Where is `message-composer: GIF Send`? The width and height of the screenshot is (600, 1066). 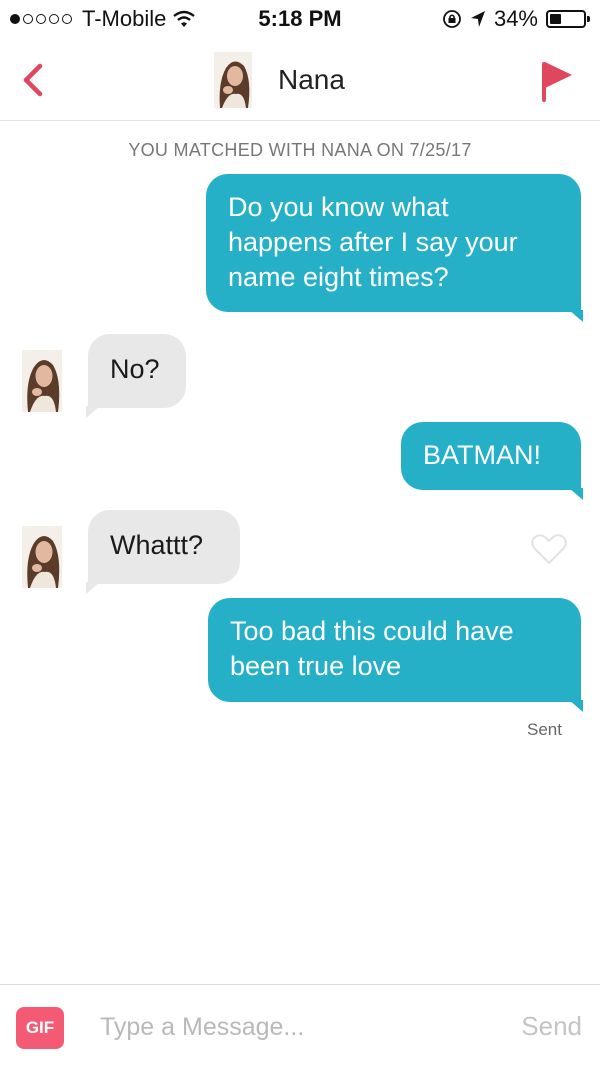 message-composer: GIF Send is located at coordinates (300, 1025).